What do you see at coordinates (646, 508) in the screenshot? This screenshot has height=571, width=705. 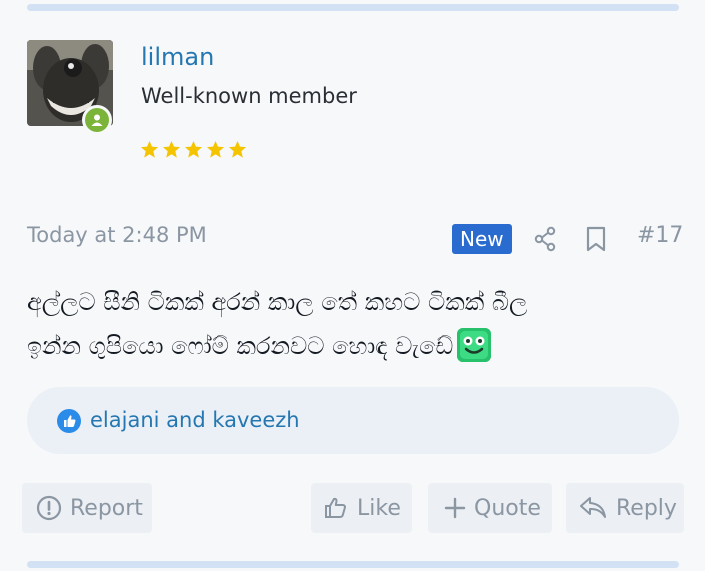 I see `reply-label: Reply` at bounding box center [646, 508].